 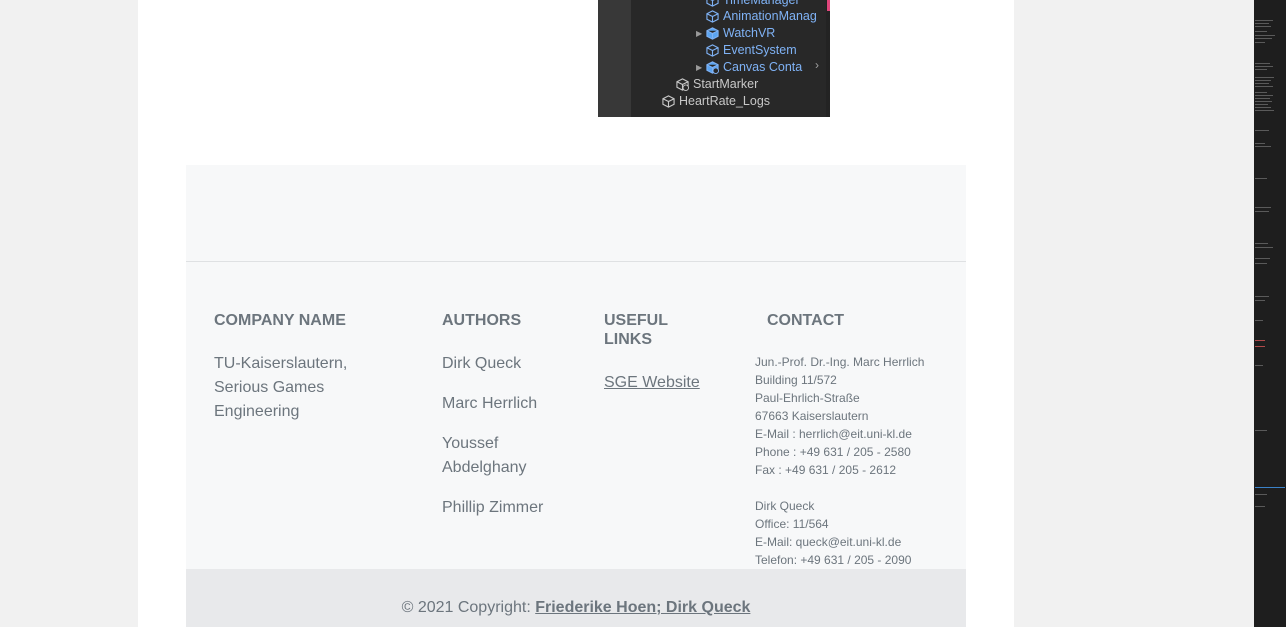 I want to click on hierarchy-row-label: HeartRate_Logs, so click(x=725, y=101).